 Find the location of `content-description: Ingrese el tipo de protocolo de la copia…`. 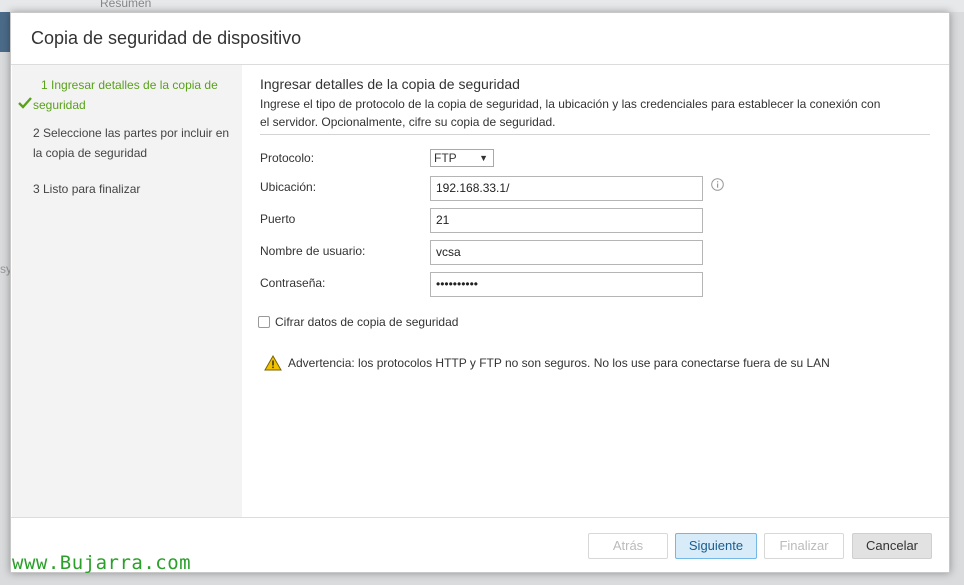

content-description: Ingrese el tipo de protocolo de la copia… is located at coordinates (570, 113).